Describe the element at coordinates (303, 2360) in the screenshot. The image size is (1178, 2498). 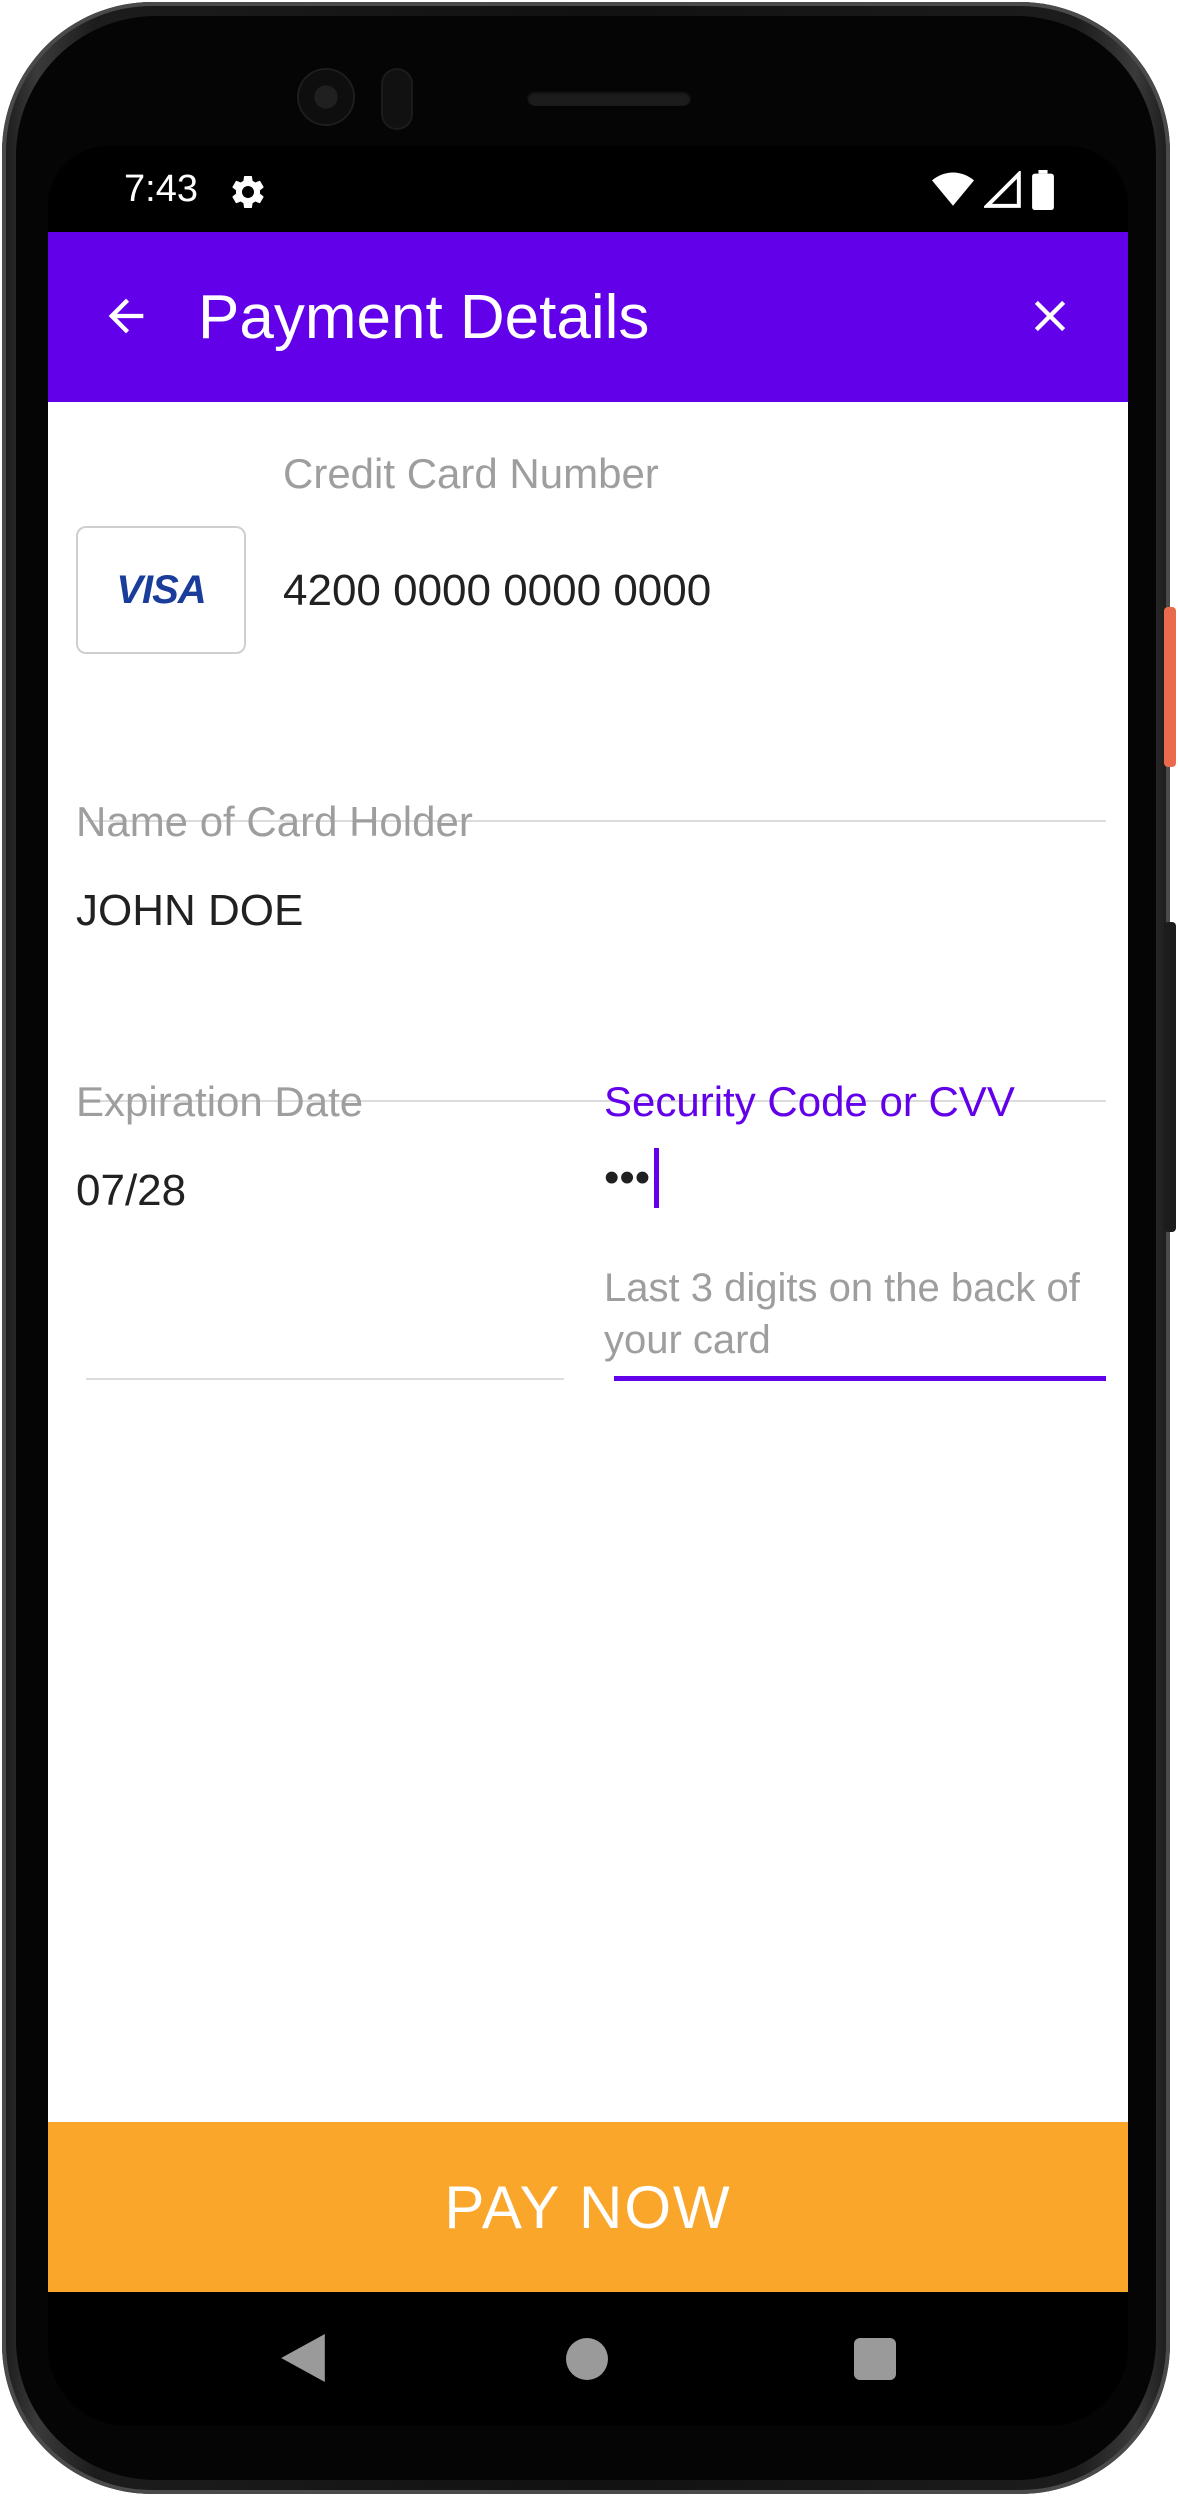
I see `nav-back-icon` at that location.